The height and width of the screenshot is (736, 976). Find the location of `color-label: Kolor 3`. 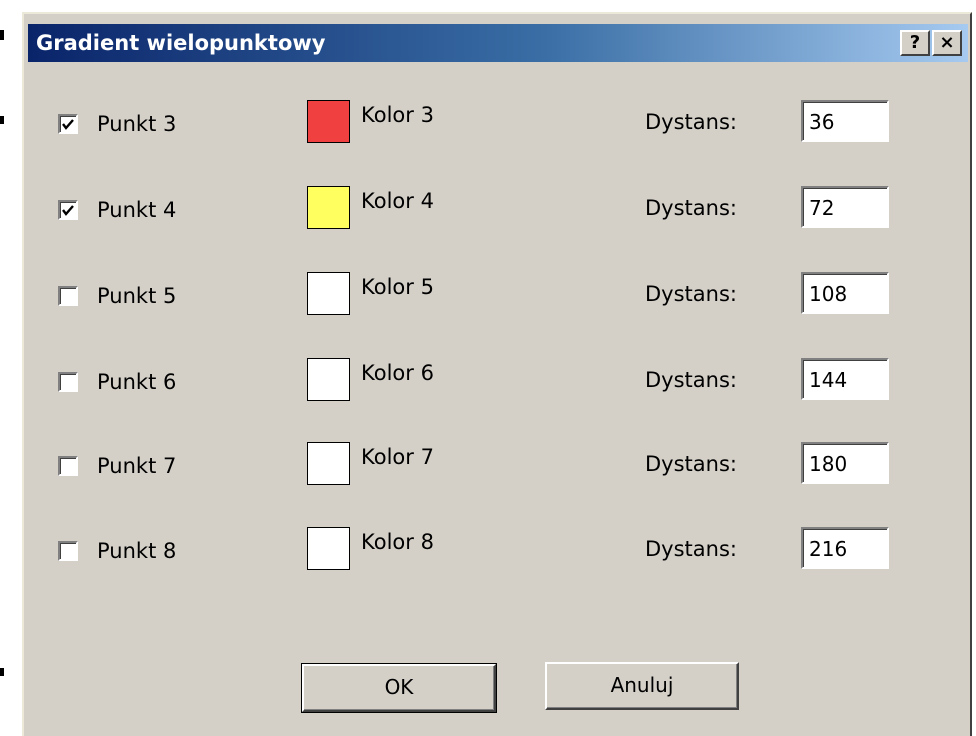

color-label: Kolor 3 is located at coordinates (397, 115).